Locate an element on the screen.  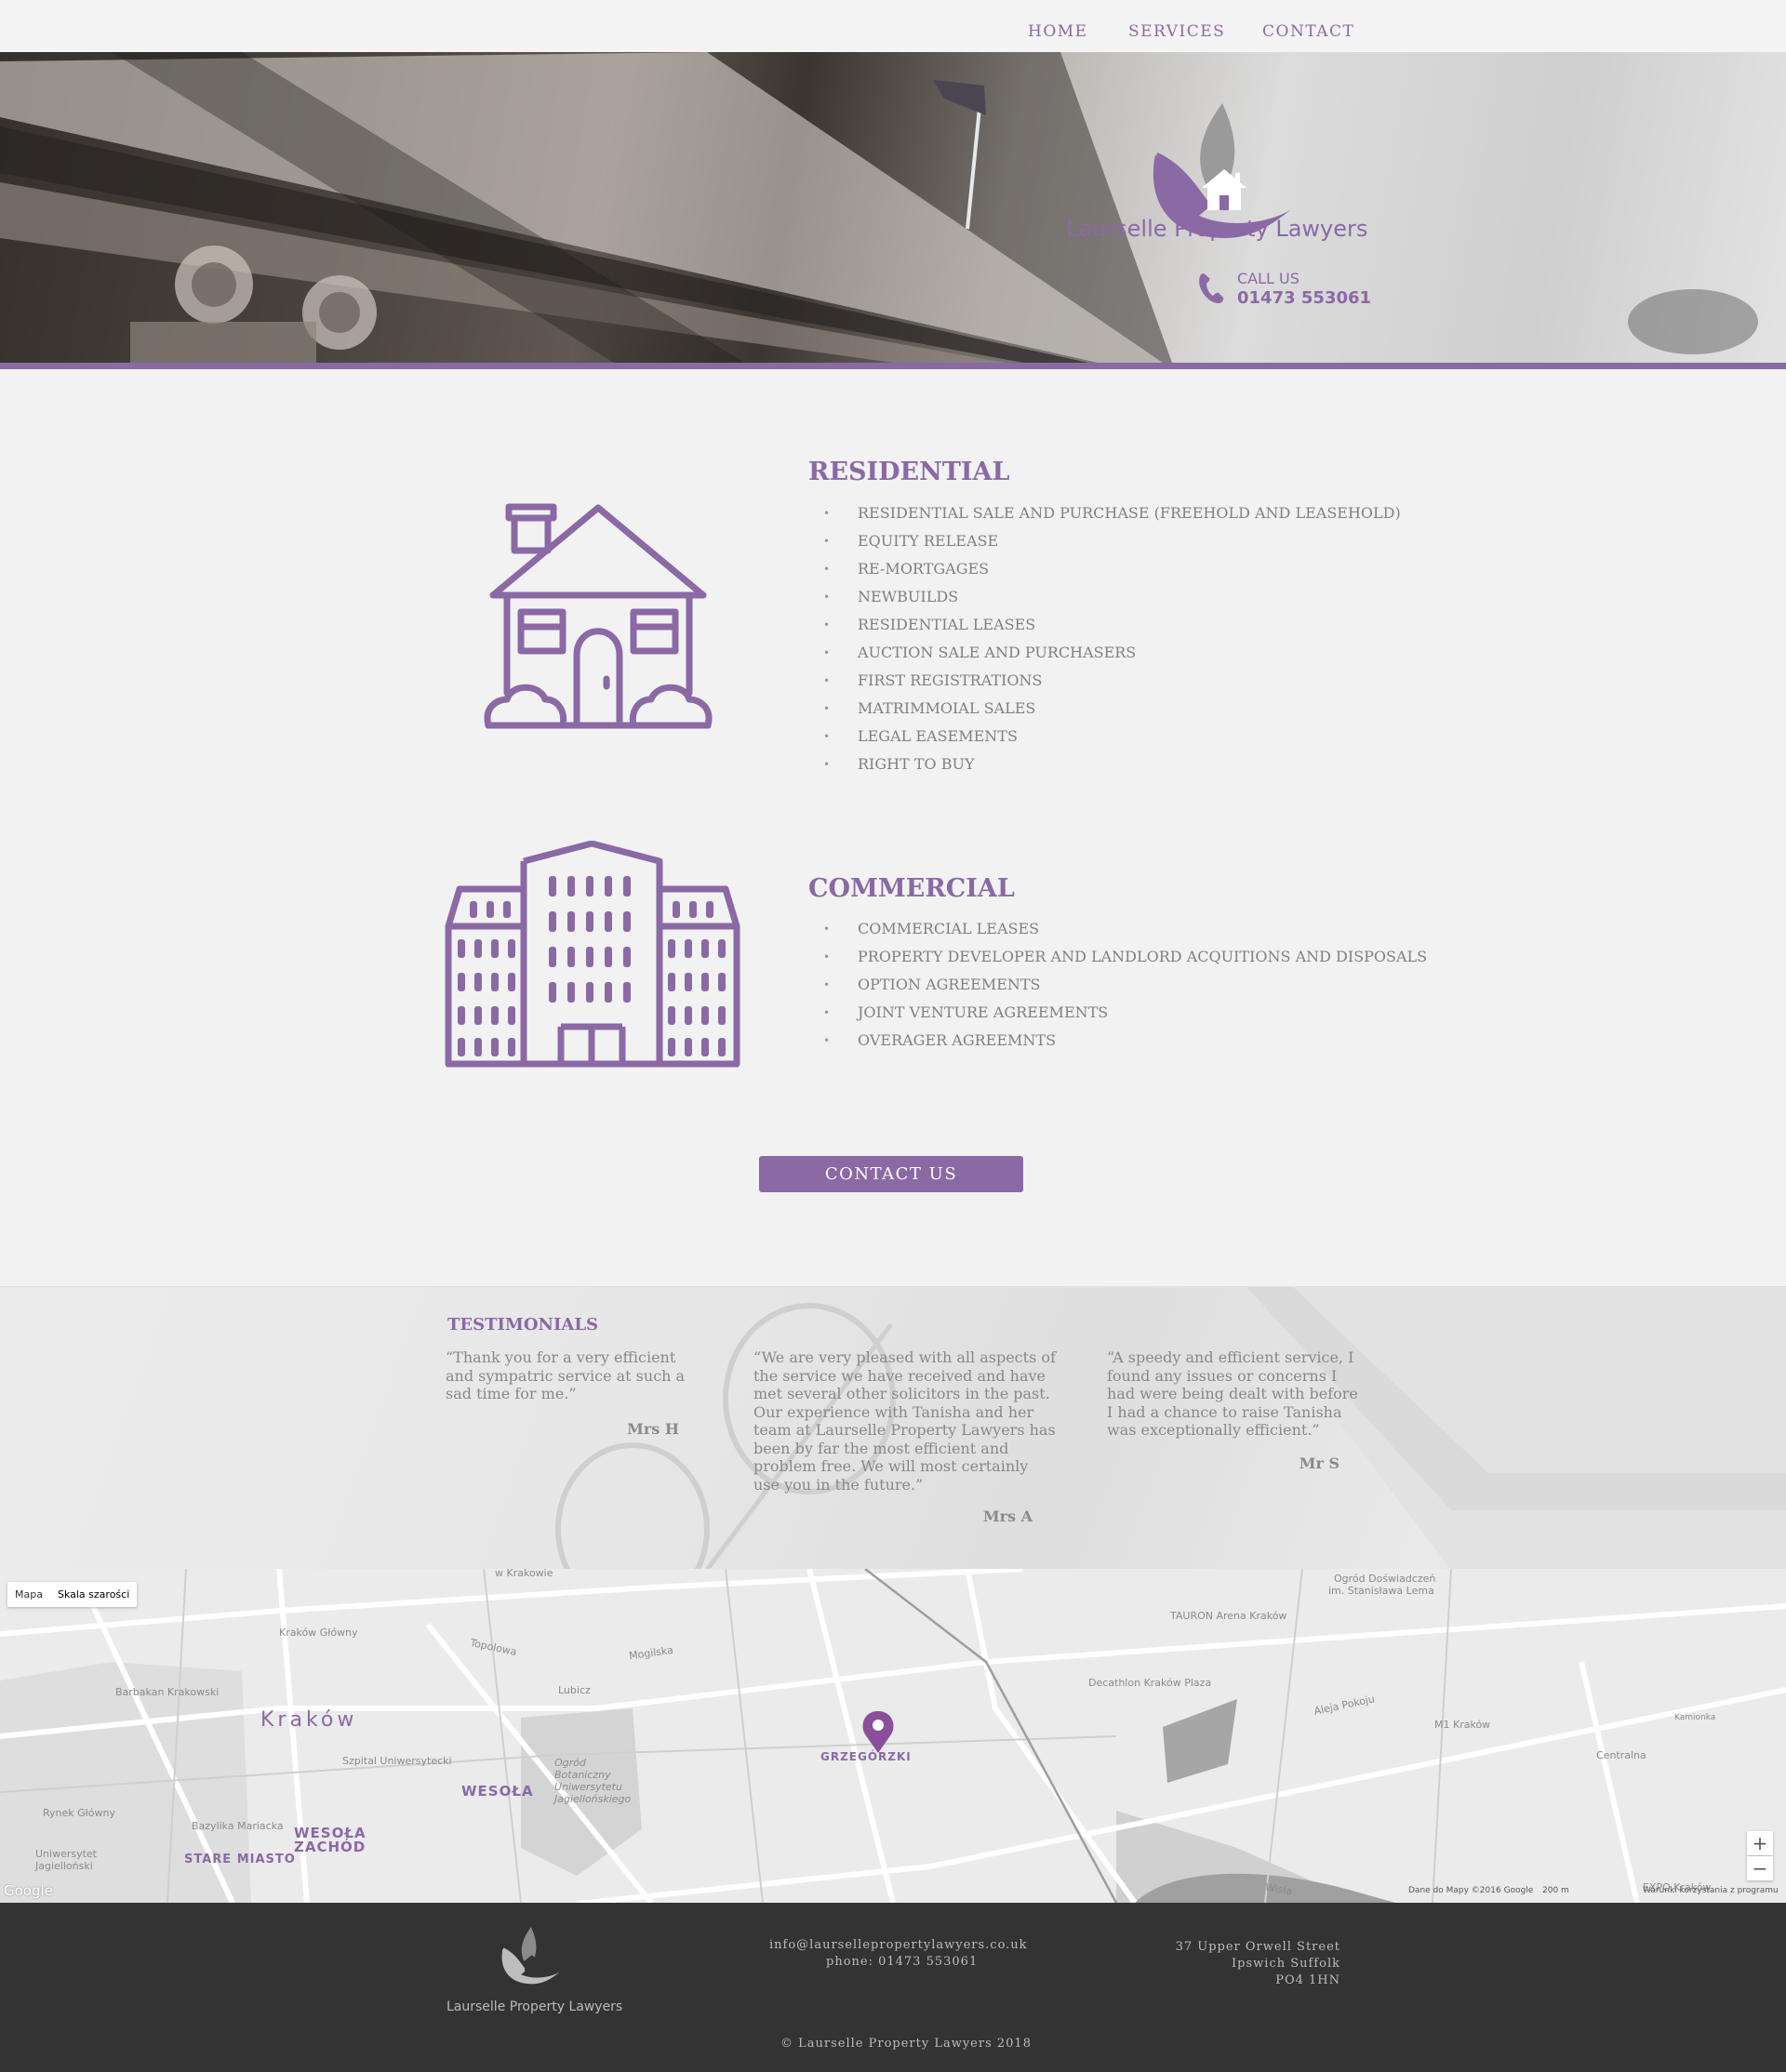
header-company-name: Laurselle Property Lawyers is located at coordinates (1217, 229).